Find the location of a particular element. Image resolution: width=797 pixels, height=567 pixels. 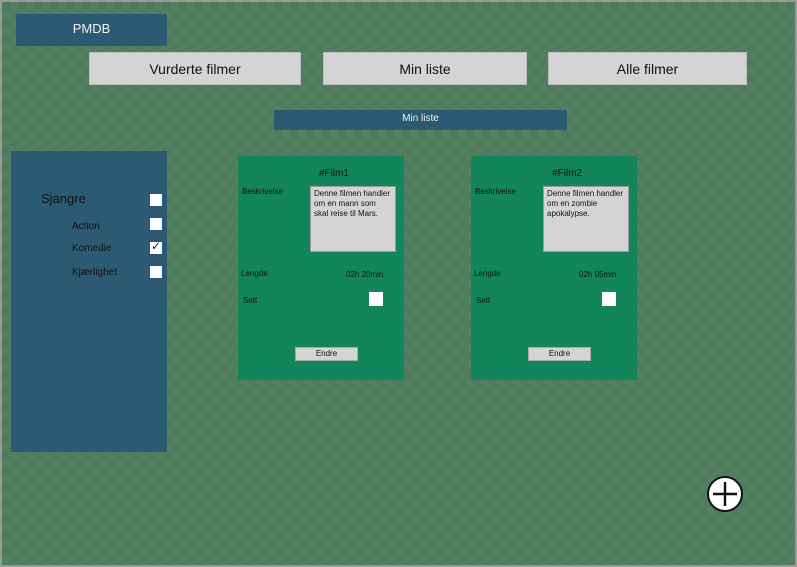

film-title: #Film1 is located at coordinates (333, 173).